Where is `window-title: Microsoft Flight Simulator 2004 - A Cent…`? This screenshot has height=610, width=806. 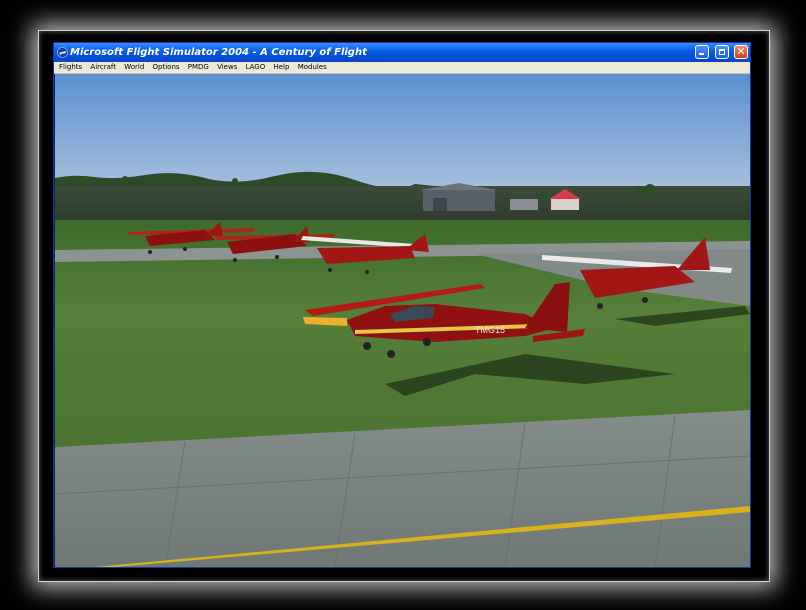
window-title: Microsoft Flight Simulator 2004 - A Cent… is located at coordinates (218, 52).